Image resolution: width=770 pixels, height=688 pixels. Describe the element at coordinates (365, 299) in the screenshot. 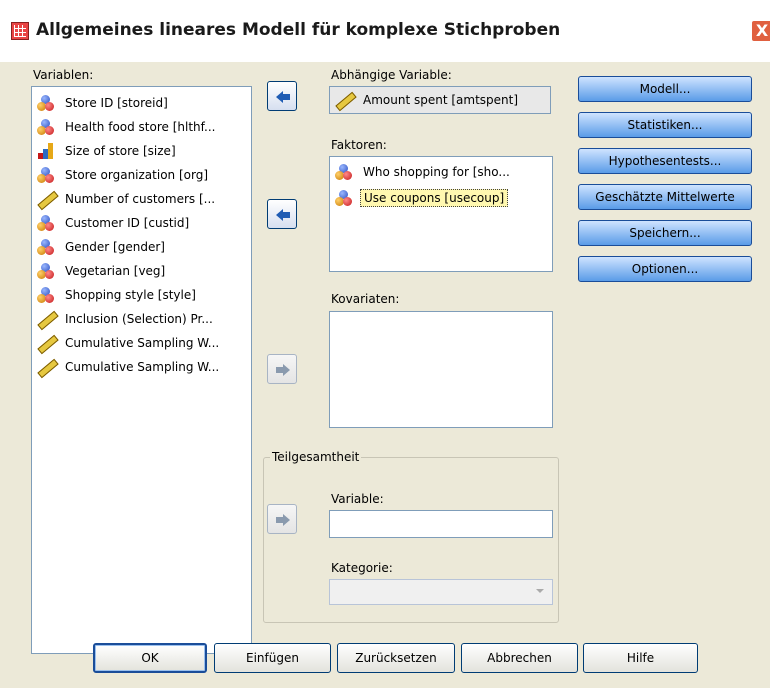

I see `covariates-label: Kovariaten:` at that location.